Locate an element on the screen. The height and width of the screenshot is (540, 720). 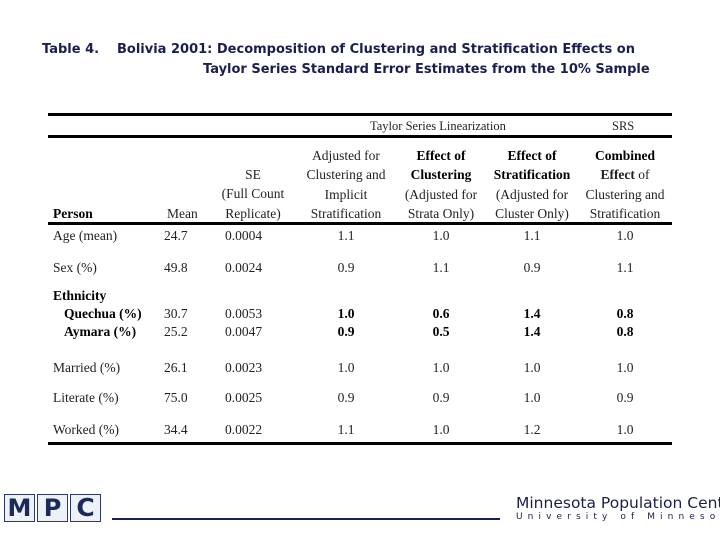
group-header-srs: SRS is located at coordinates (623, 126).